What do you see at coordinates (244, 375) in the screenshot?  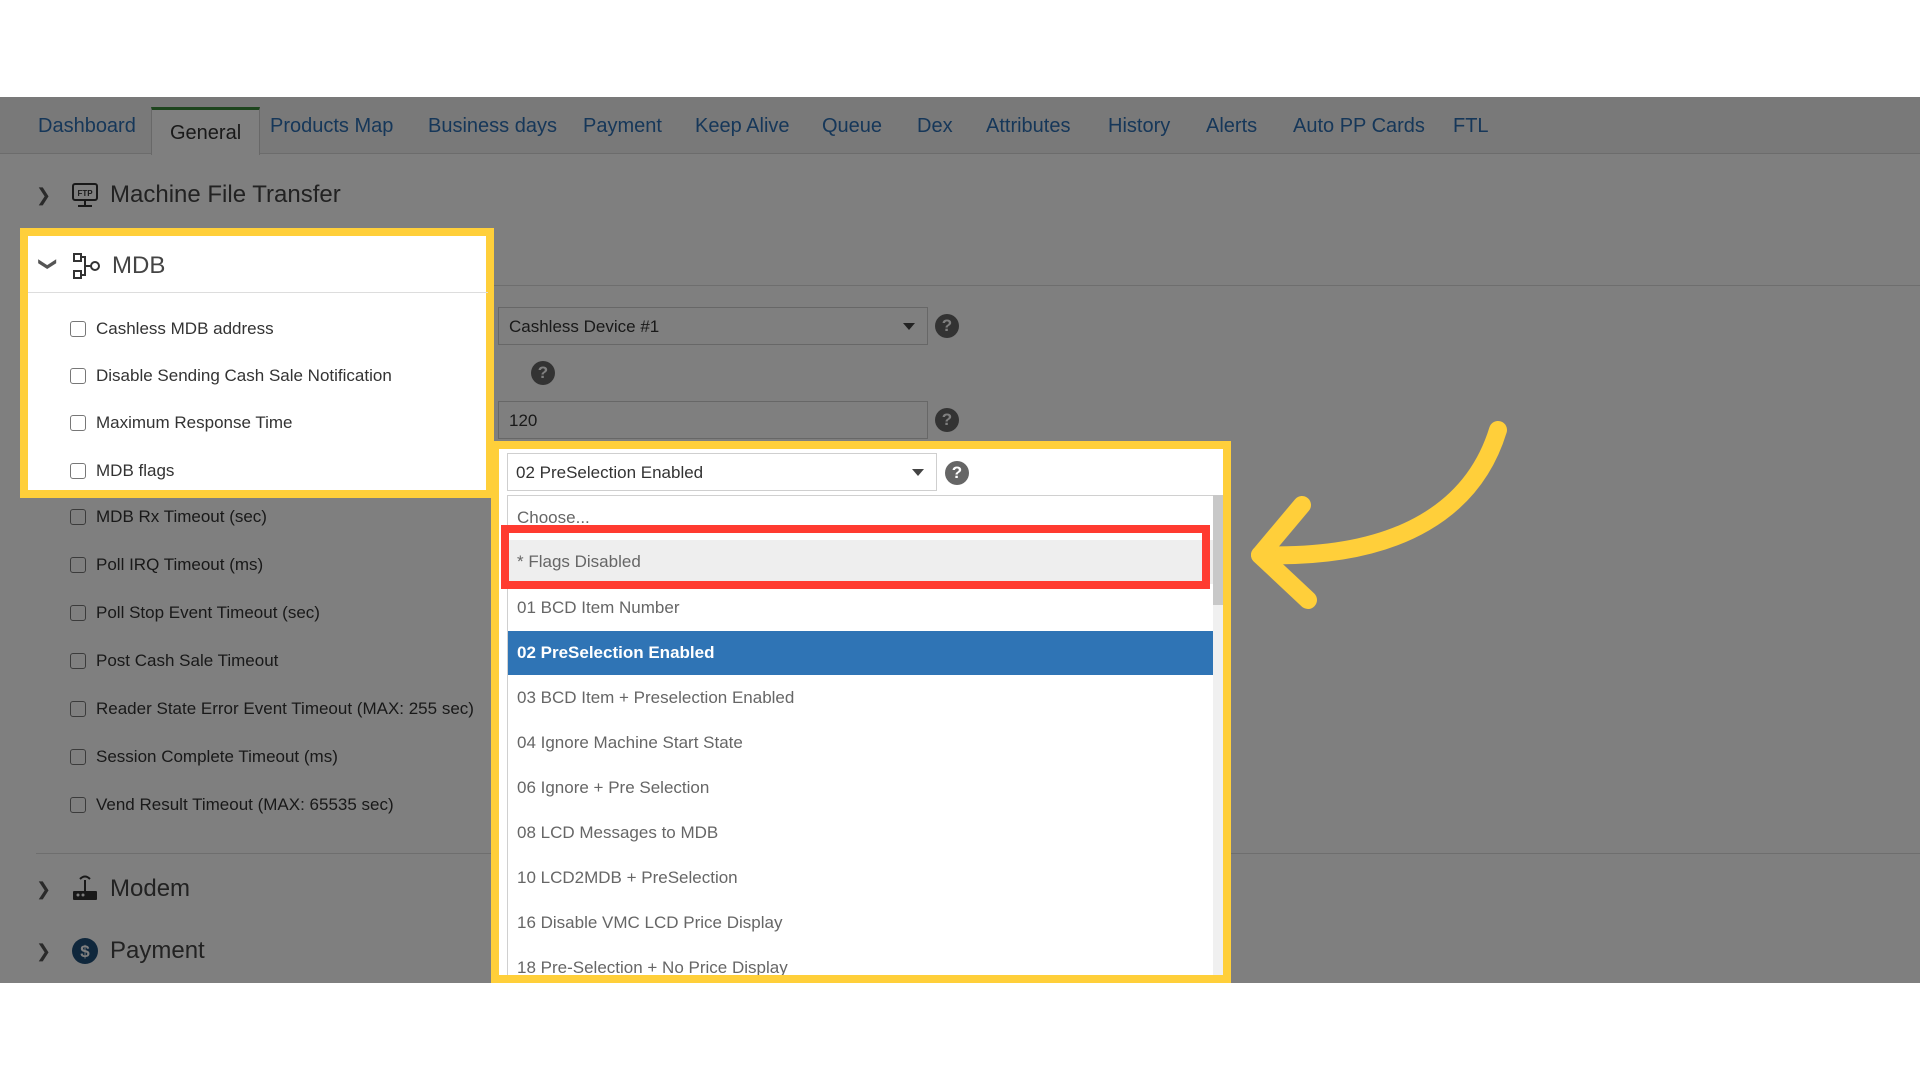 I see `field-label: Disable Sending Cash Sale Notification` at bounding box center [244, 375].